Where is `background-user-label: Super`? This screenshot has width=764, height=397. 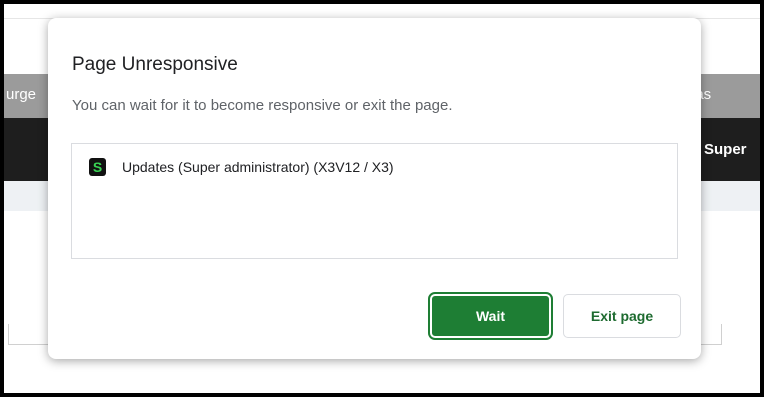
background-user-label: Super is located at coordinates (725, 149).